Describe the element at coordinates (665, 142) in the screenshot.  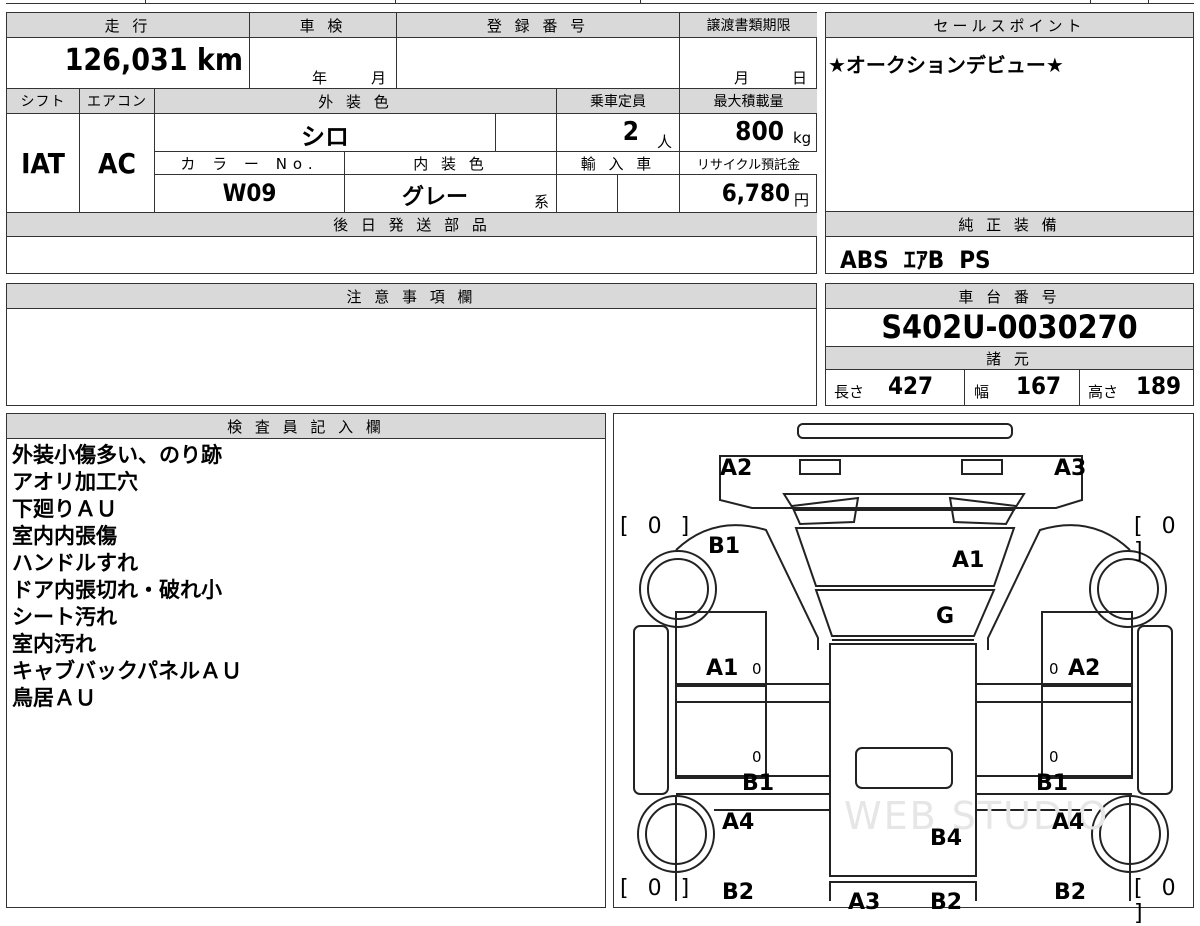
I see `capacity-unit: 人` at that location.